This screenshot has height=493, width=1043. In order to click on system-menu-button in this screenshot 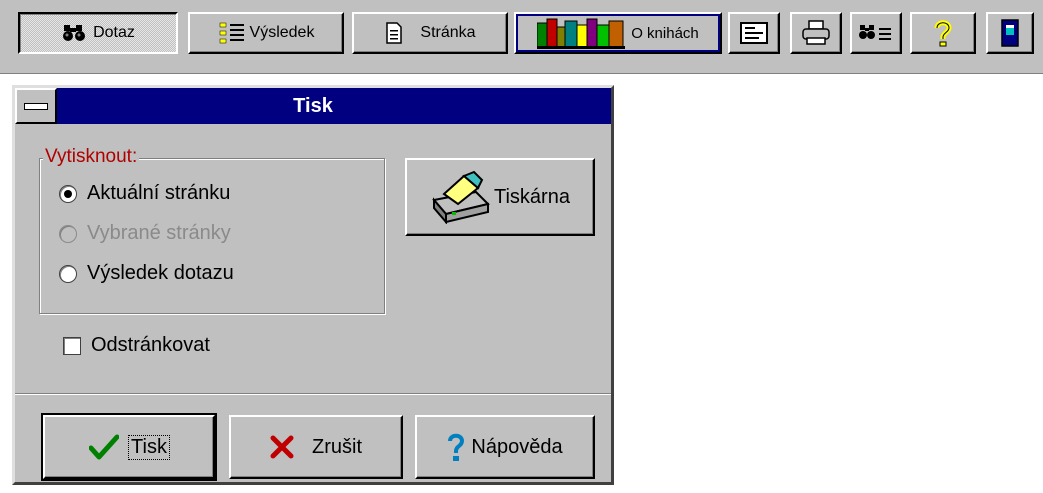, I will do `click(36, 106)`.